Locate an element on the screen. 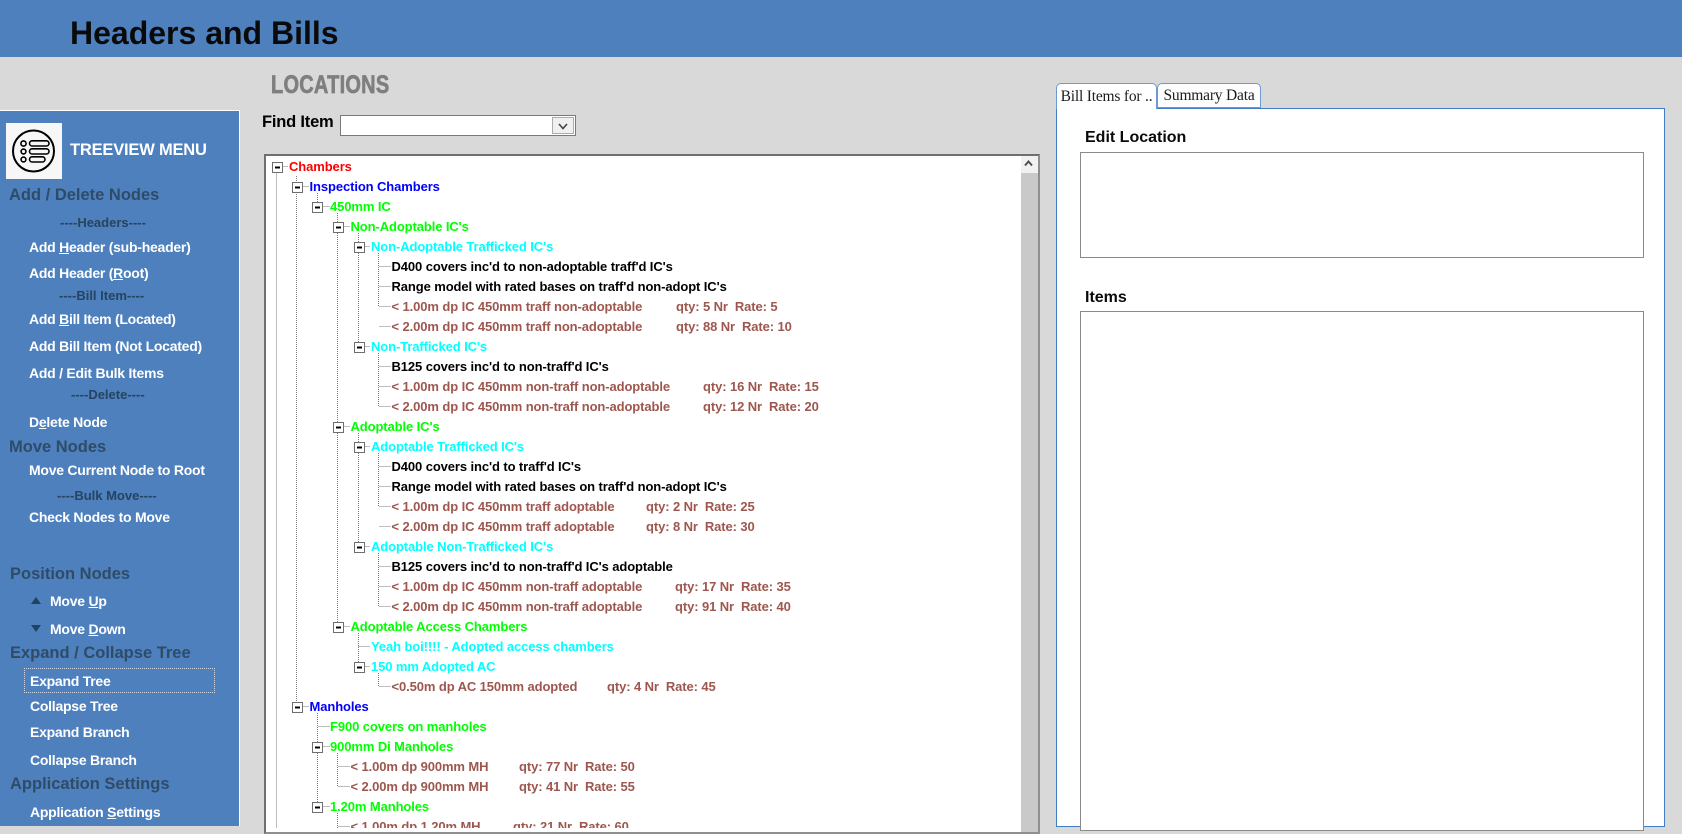 This screenshot has width=1682, height=834. svg-text: qty: 21 Nr Rate: 60 is located at coordinates (571, 823).